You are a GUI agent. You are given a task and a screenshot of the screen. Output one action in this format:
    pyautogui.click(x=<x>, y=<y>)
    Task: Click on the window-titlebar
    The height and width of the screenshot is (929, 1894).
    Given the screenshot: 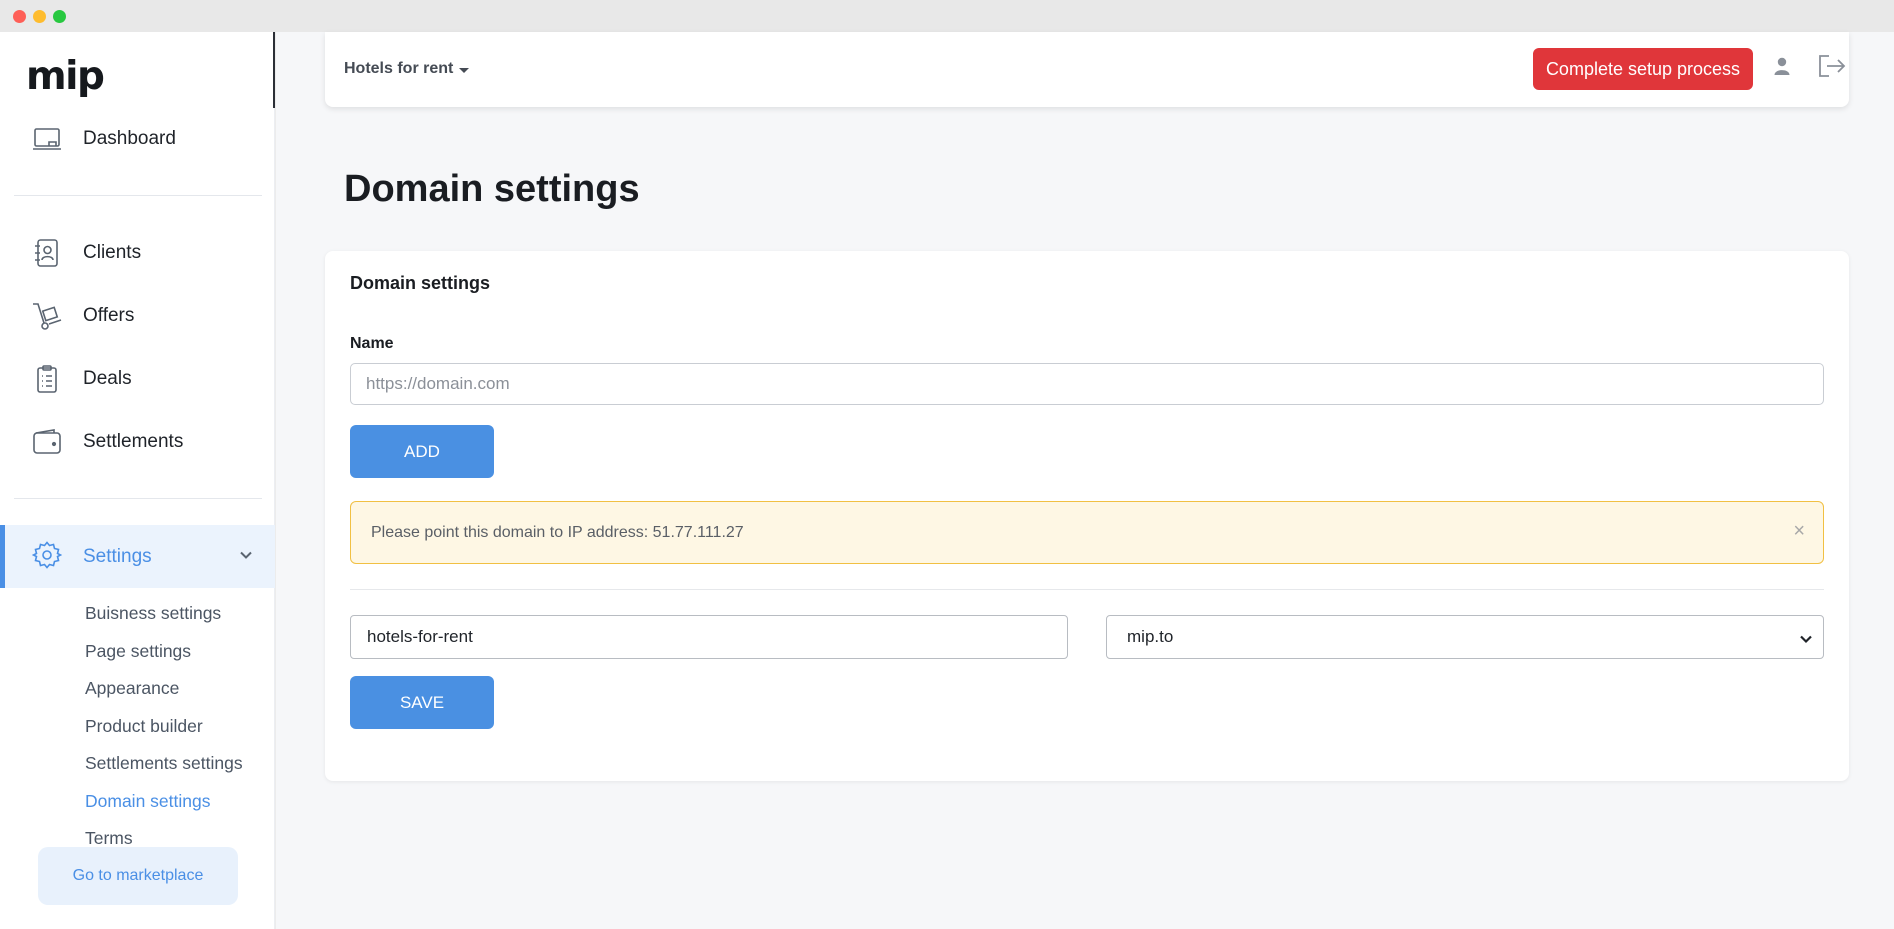 What is the action you would take?
    pyautogui.click(x=947, y=16)
    